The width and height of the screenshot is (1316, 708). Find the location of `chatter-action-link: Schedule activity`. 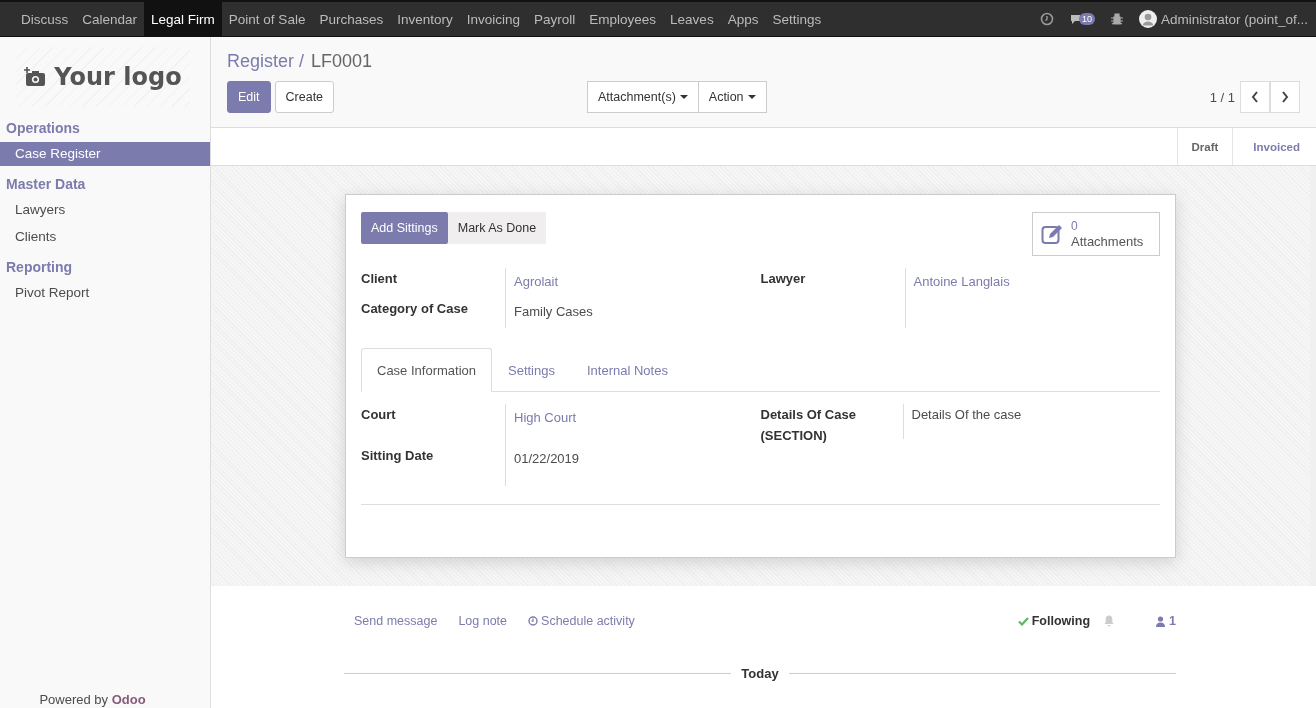

chatter-action-link: Schedule activity is located at coordinates (581, 621).